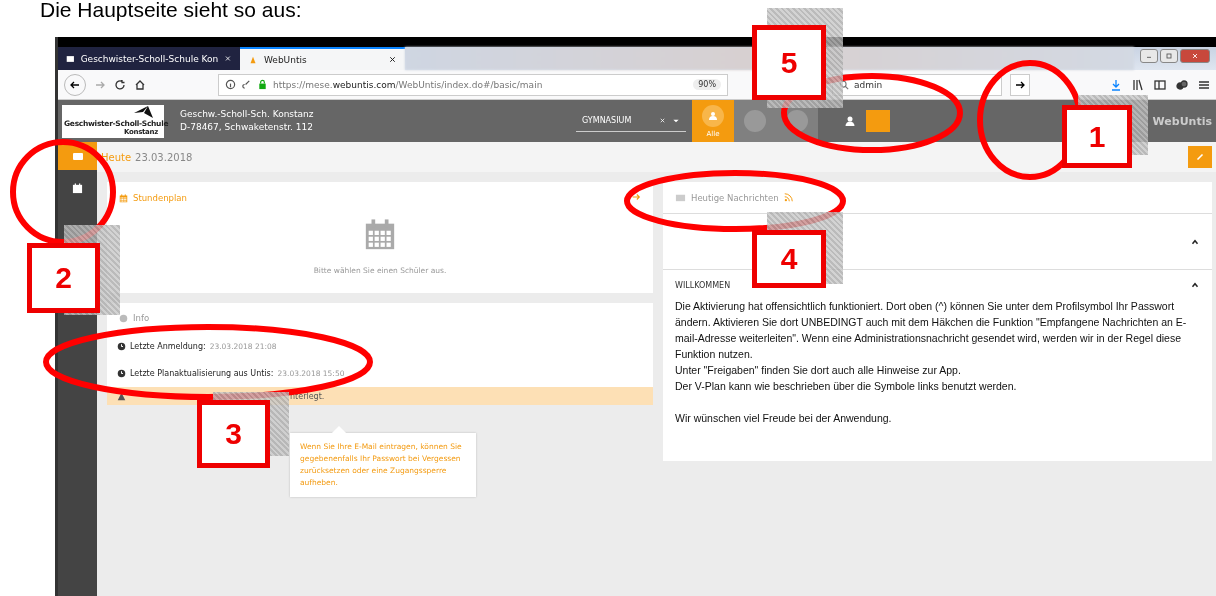  What do you see at coordinates (233, 434) in the screenshot?
I see `callout-number: 3` at bounding box center [233, 434].